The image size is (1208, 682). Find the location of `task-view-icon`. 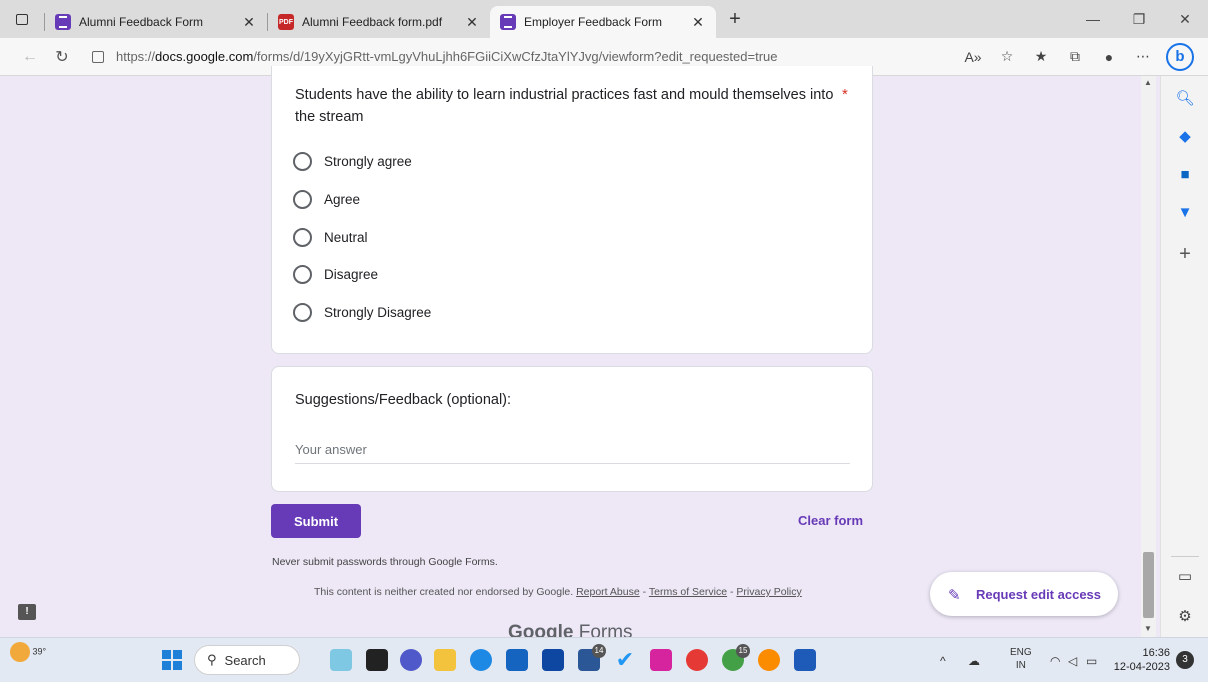

task-view-icon is located at coordinates (377, 660).